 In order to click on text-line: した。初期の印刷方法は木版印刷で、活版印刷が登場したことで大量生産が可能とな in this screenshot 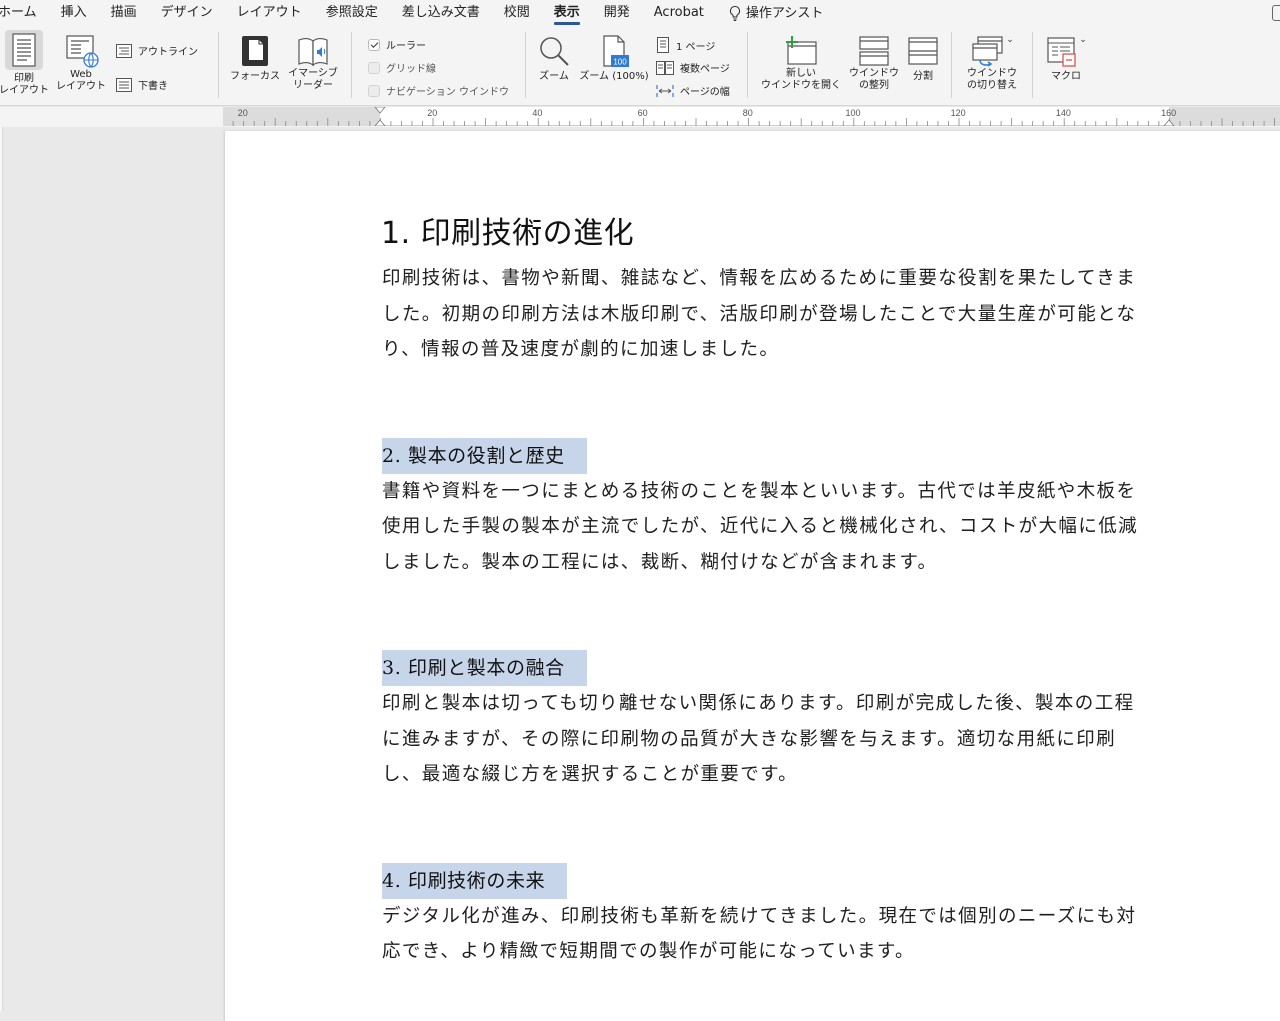, I will do `click(759, 314)`.